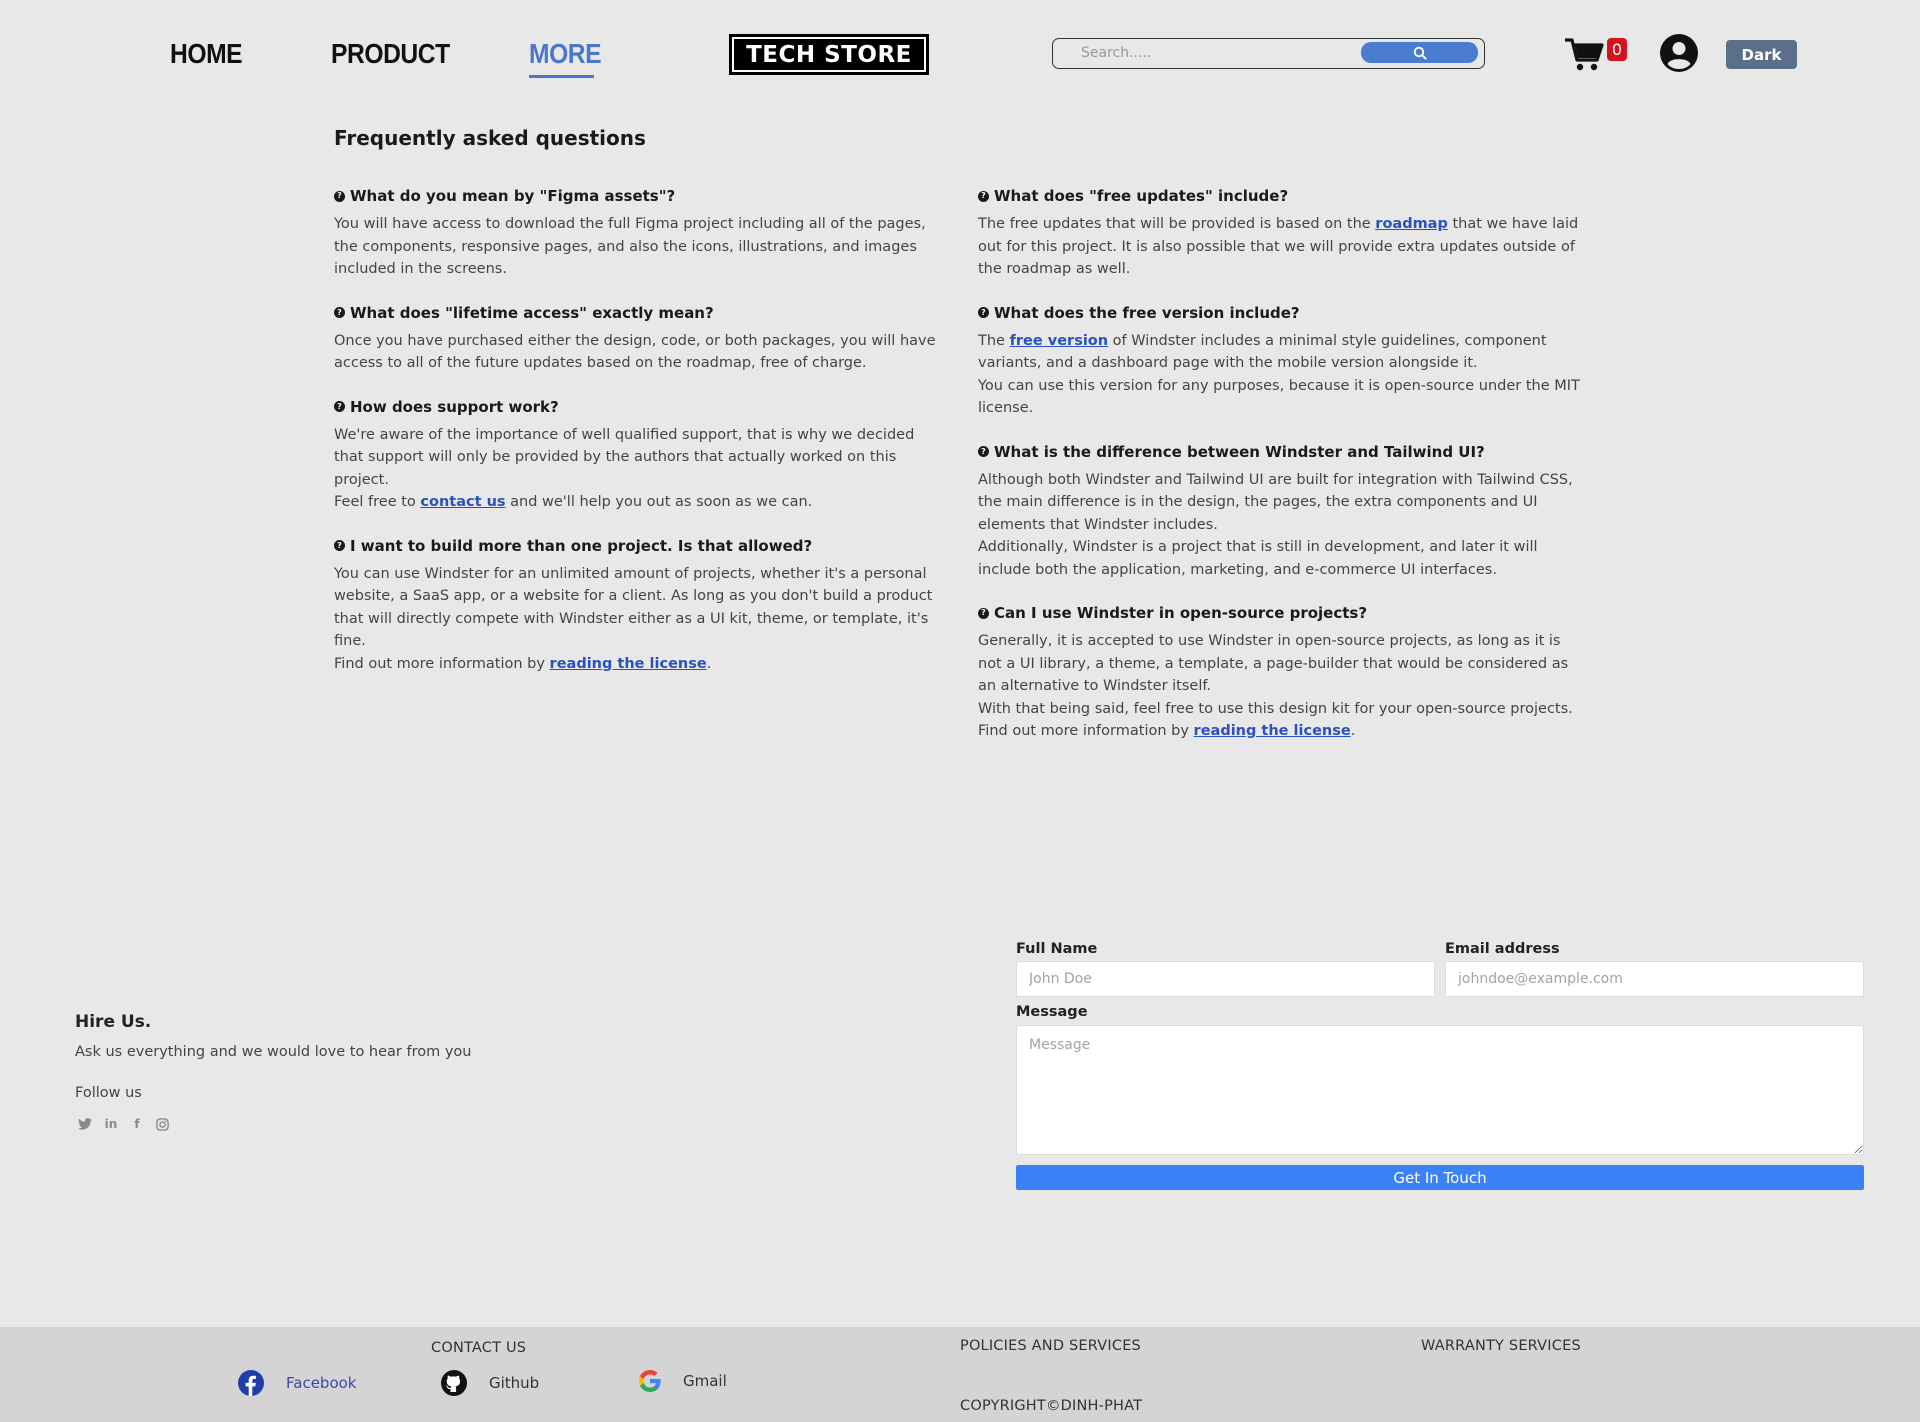 This screenshot has width=1920, height=1422. What do you see at coordinates (1654, 979) in the screenshot?
I see `email-input` at bounding box center [1654, 979].